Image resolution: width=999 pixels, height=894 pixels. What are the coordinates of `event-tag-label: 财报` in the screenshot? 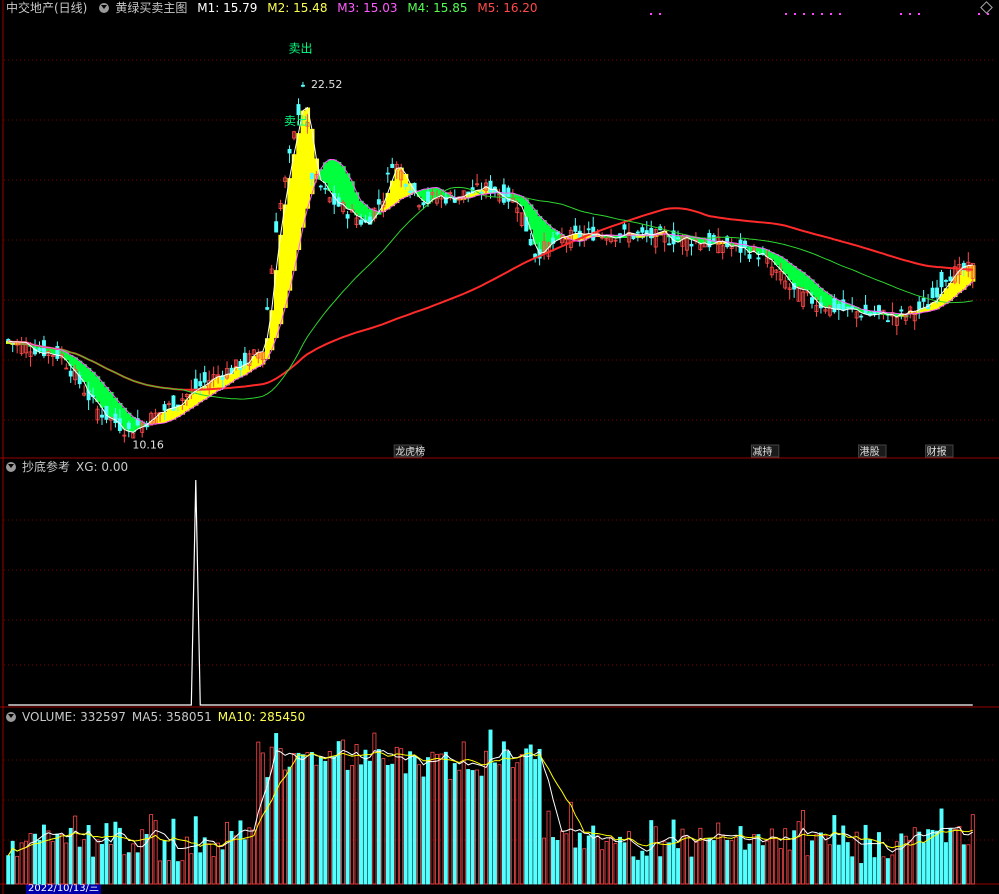 It's located at (937, 451).